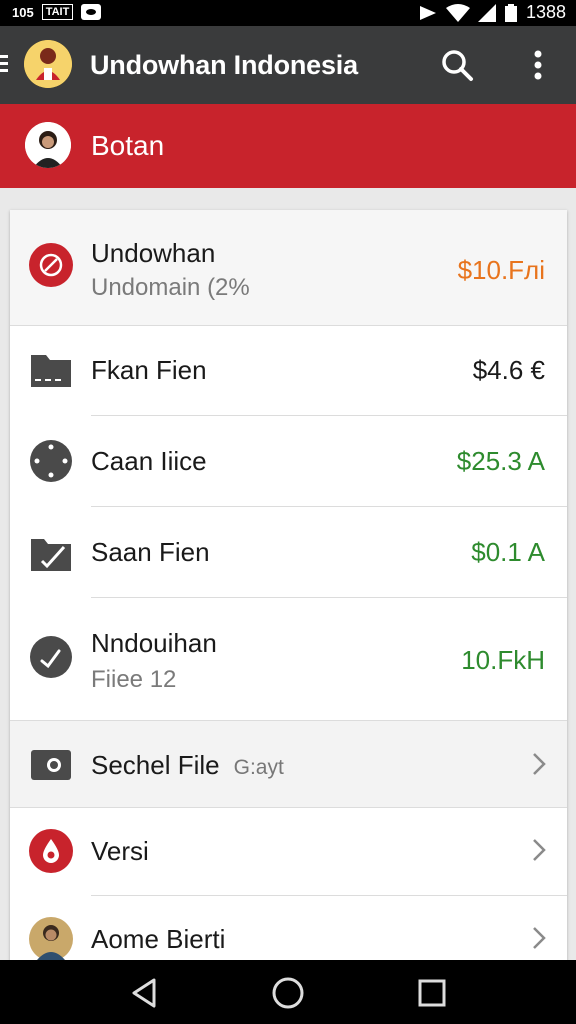 The width and height of the screenshot is (576, 1024). What do you see at coordinates (508, 370) in the screenshot?
I see `item-value: $4.6 €` at bounding box center [508, 370].